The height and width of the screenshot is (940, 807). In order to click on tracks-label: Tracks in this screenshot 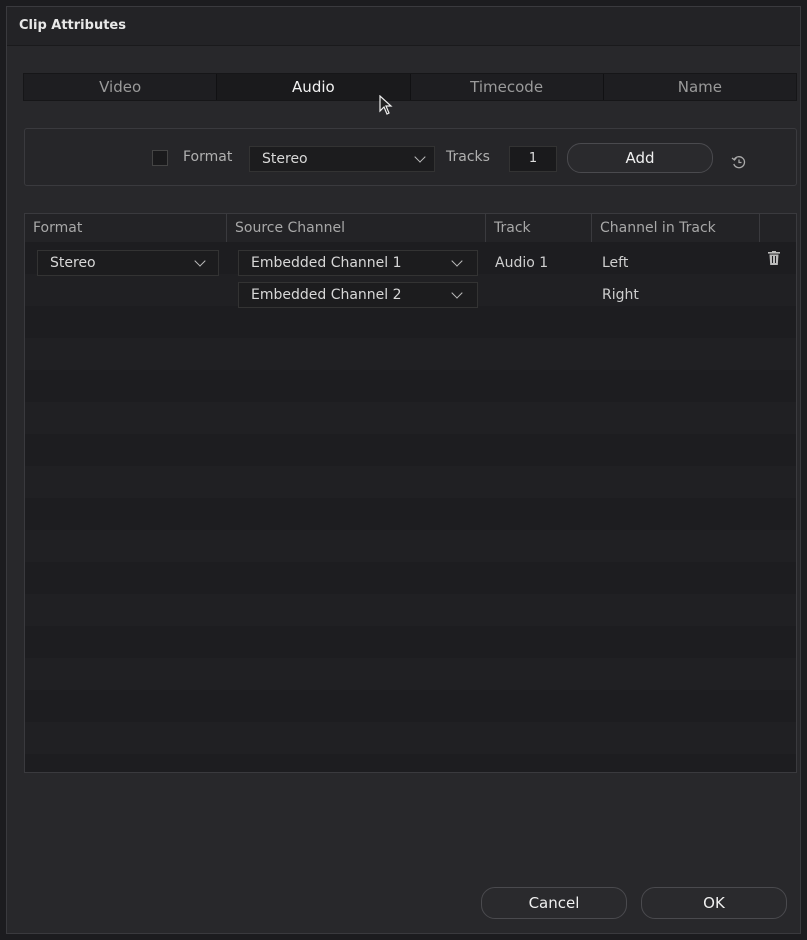, I will do `click(468, 157)`.